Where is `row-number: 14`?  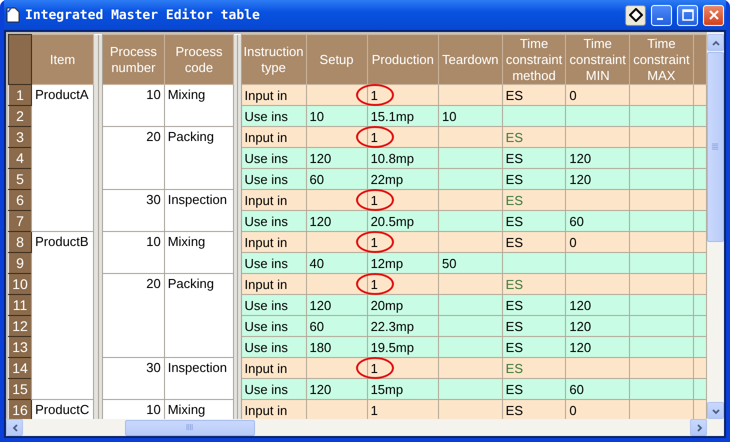 row-number: 14 is located at coordinates (20, 368).